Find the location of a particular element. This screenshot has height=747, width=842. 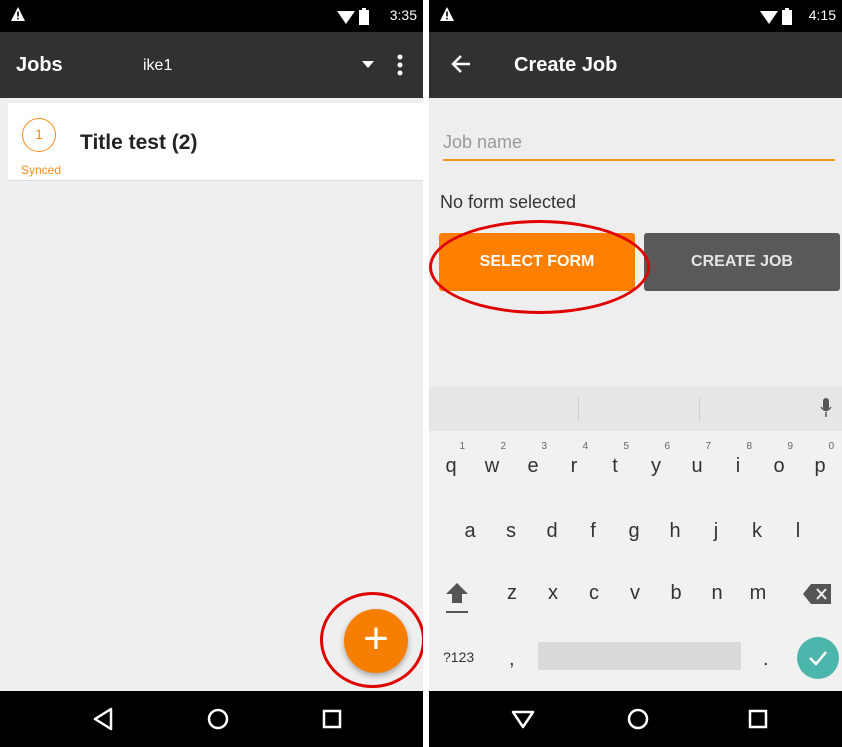

create-job-button: CREATE JOB is located at coordinates (742, 262).